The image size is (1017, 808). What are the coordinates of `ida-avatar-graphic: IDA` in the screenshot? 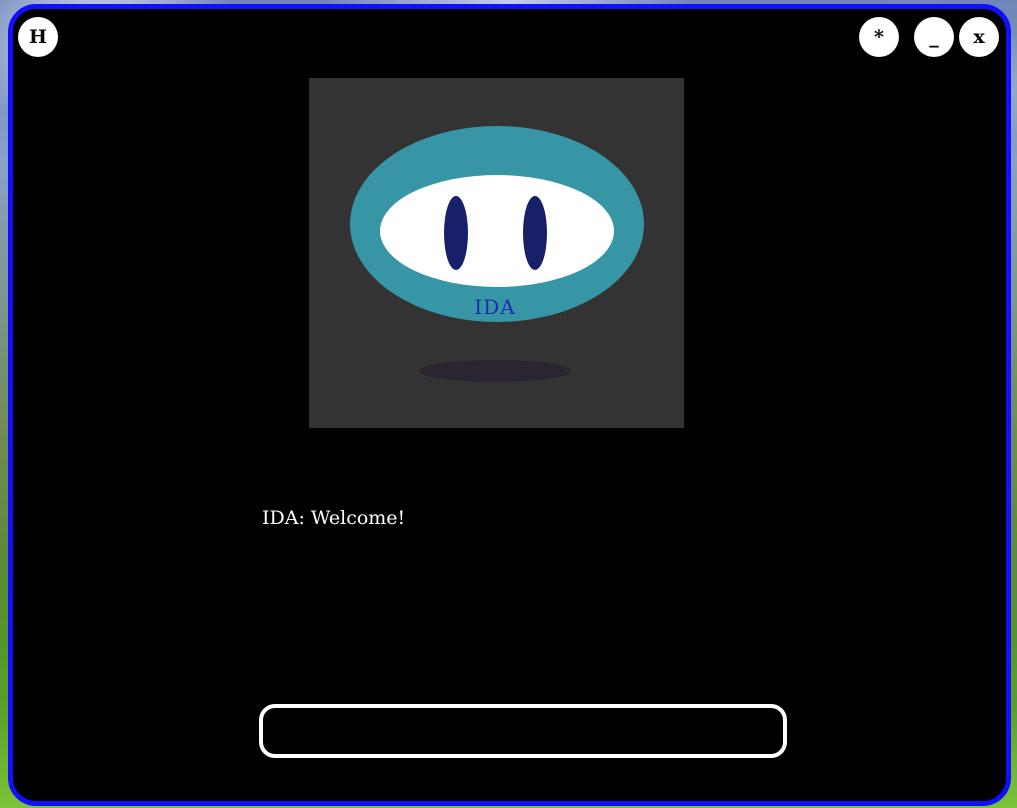 It's located at (497, 254).